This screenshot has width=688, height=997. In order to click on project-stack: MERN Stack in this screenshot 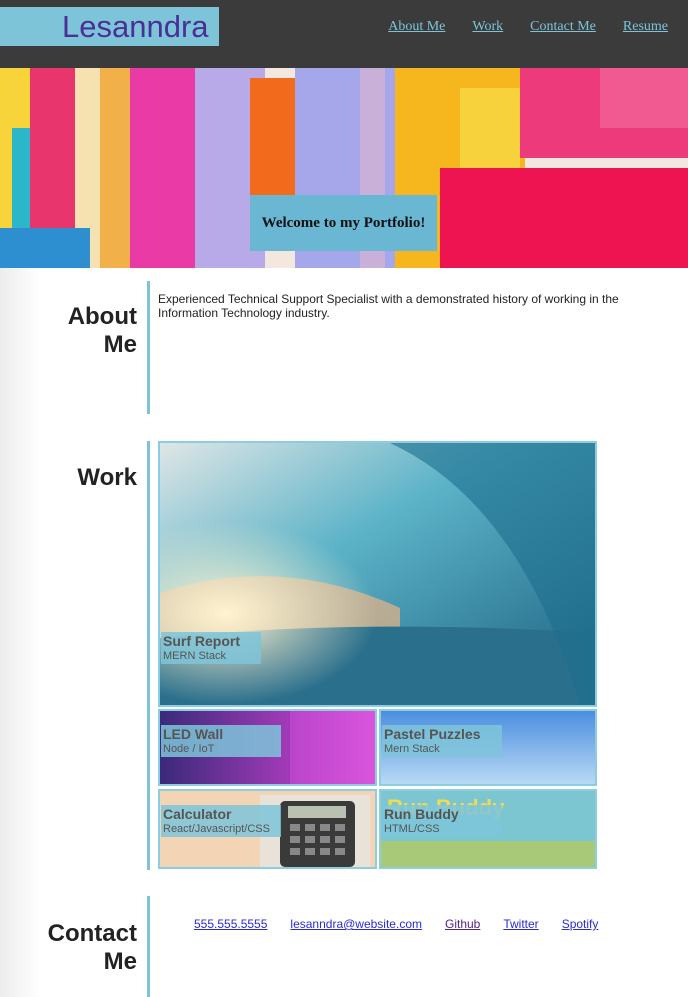, I will do `click(194, 656)`.